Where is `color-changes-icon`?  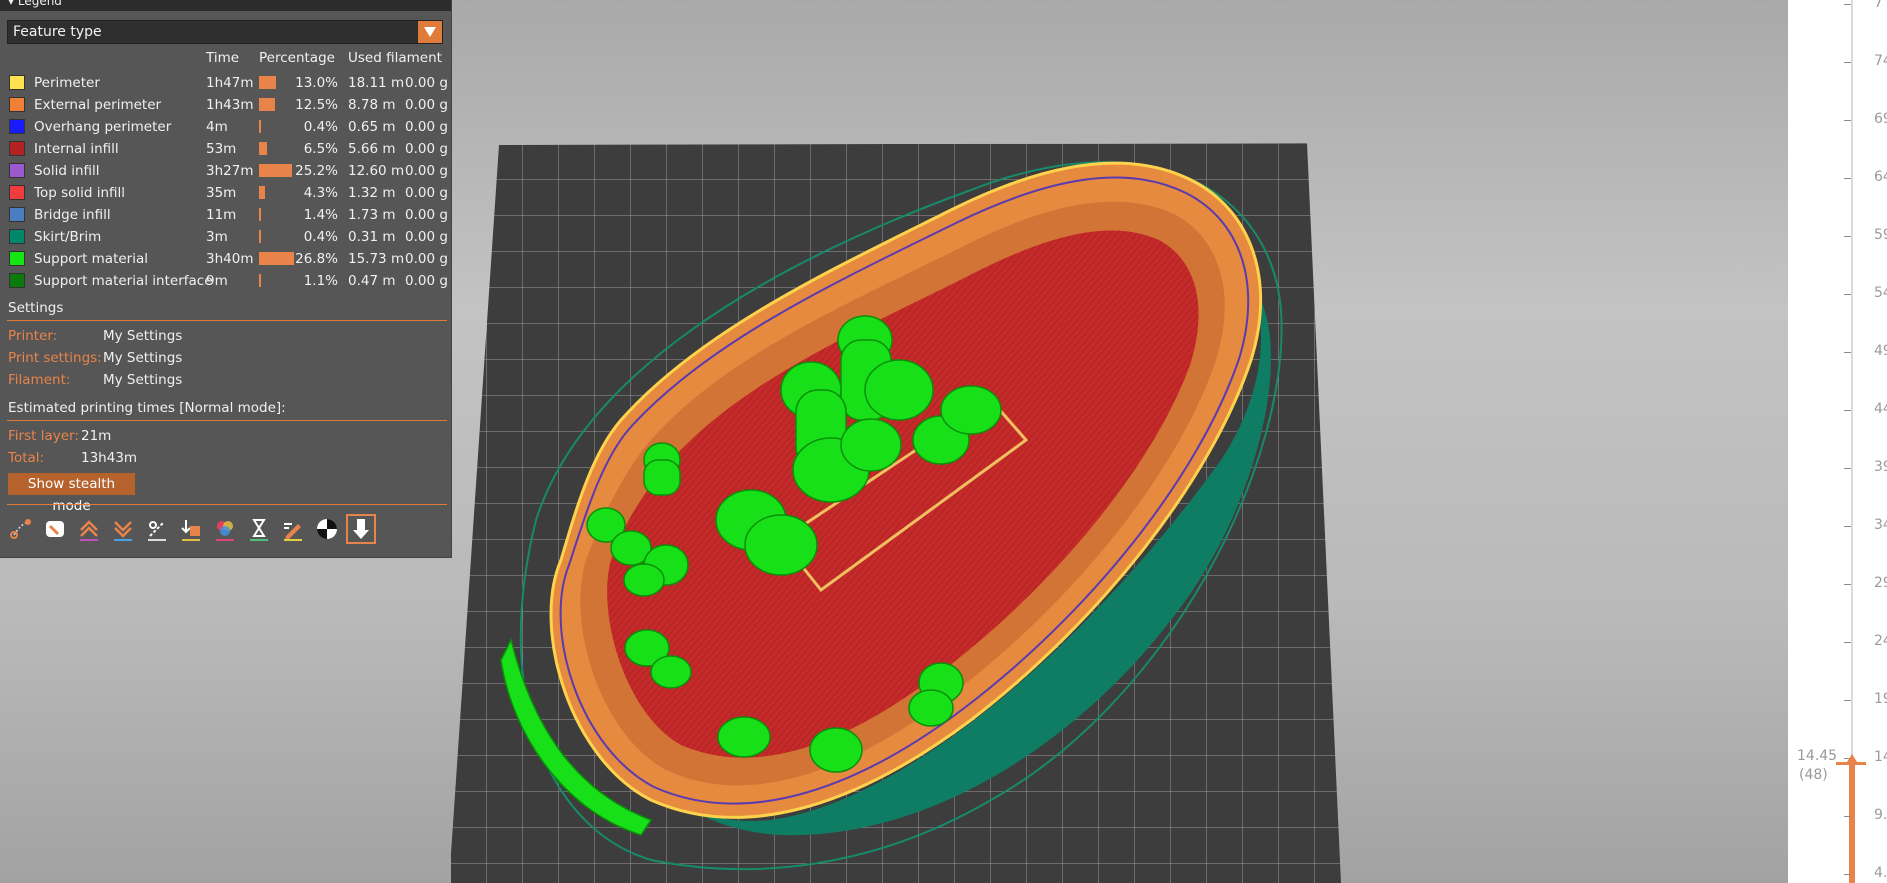 color-changes-icon is located at coordinates (225, 529).